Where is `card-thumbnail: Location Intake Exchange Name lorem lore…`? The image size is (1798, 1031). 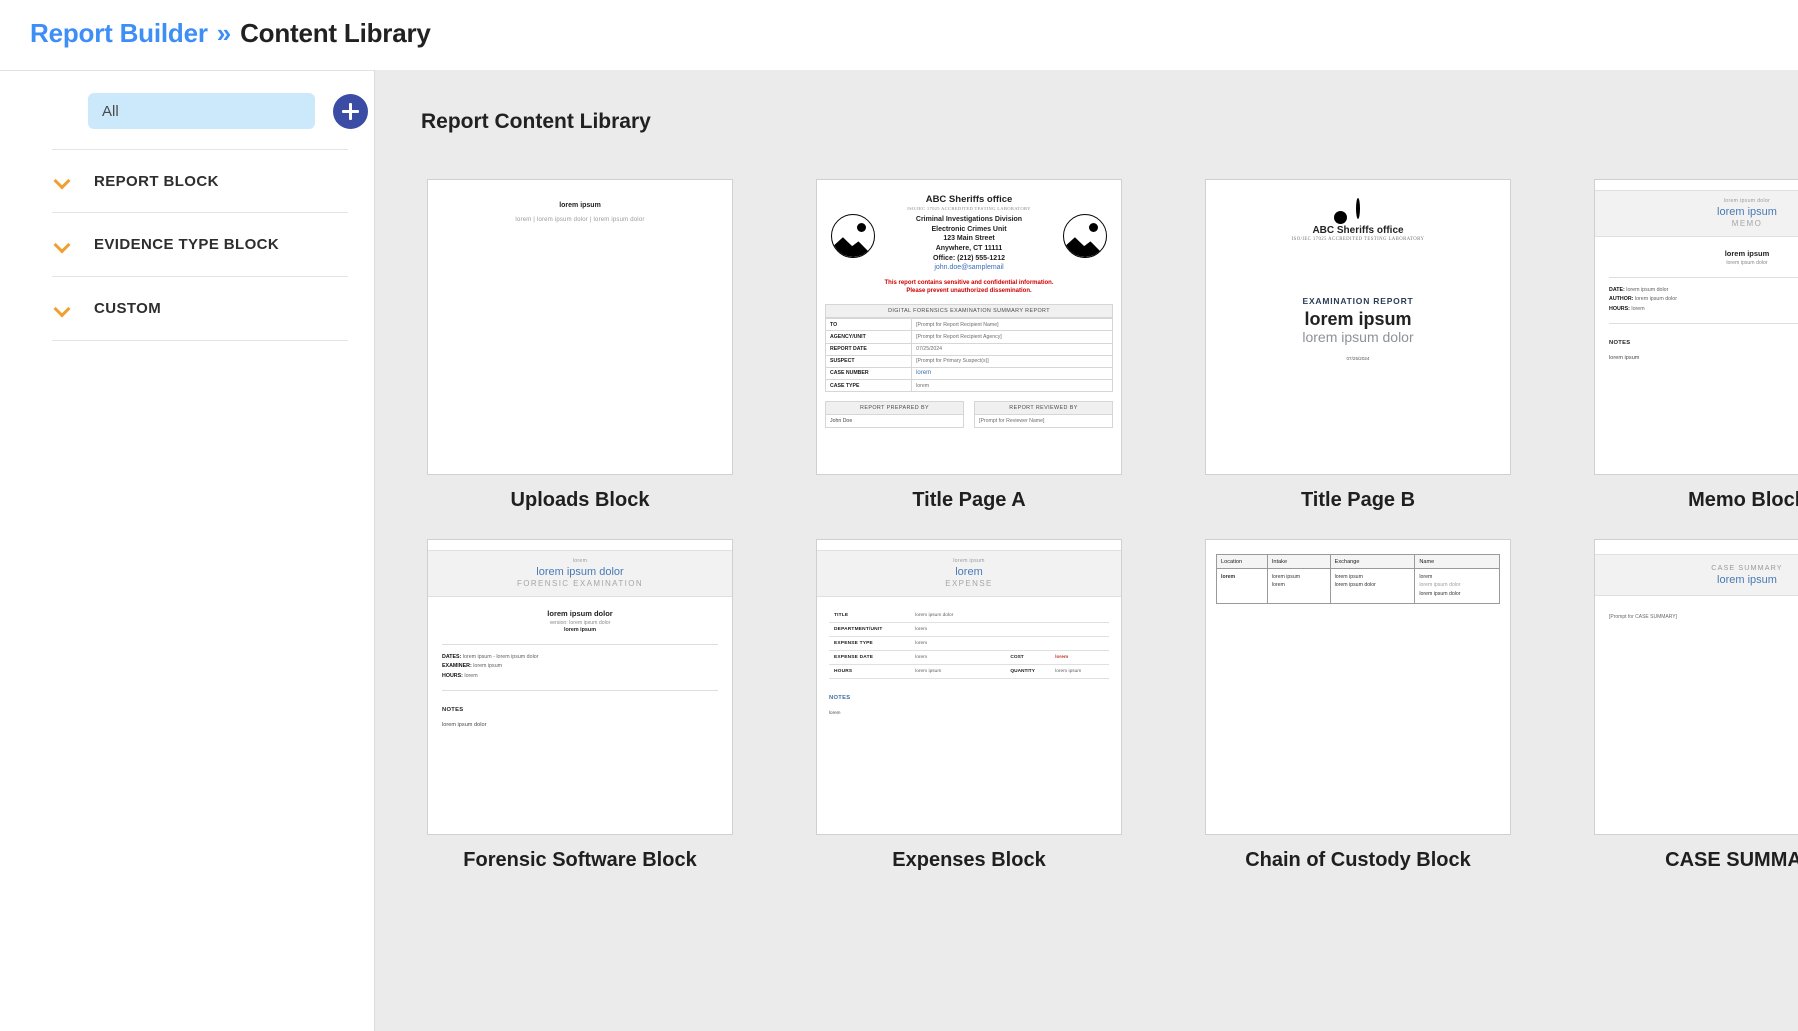
card-thumbnail: Location Intake Exchange Name lorem lore… is located at coordinates (1358, 687).